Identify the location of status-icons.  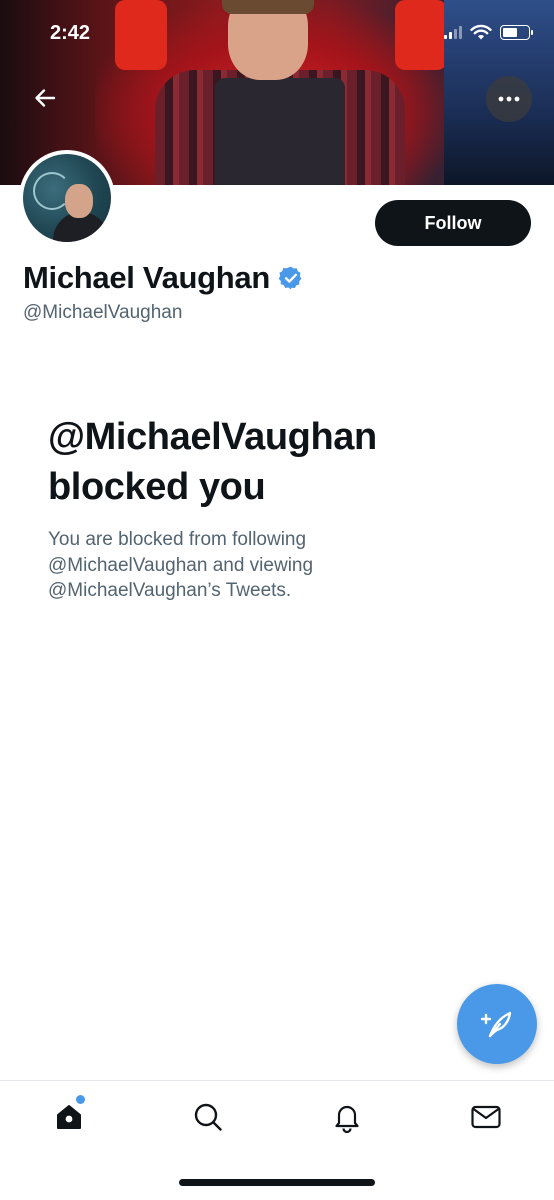
(488, 32).